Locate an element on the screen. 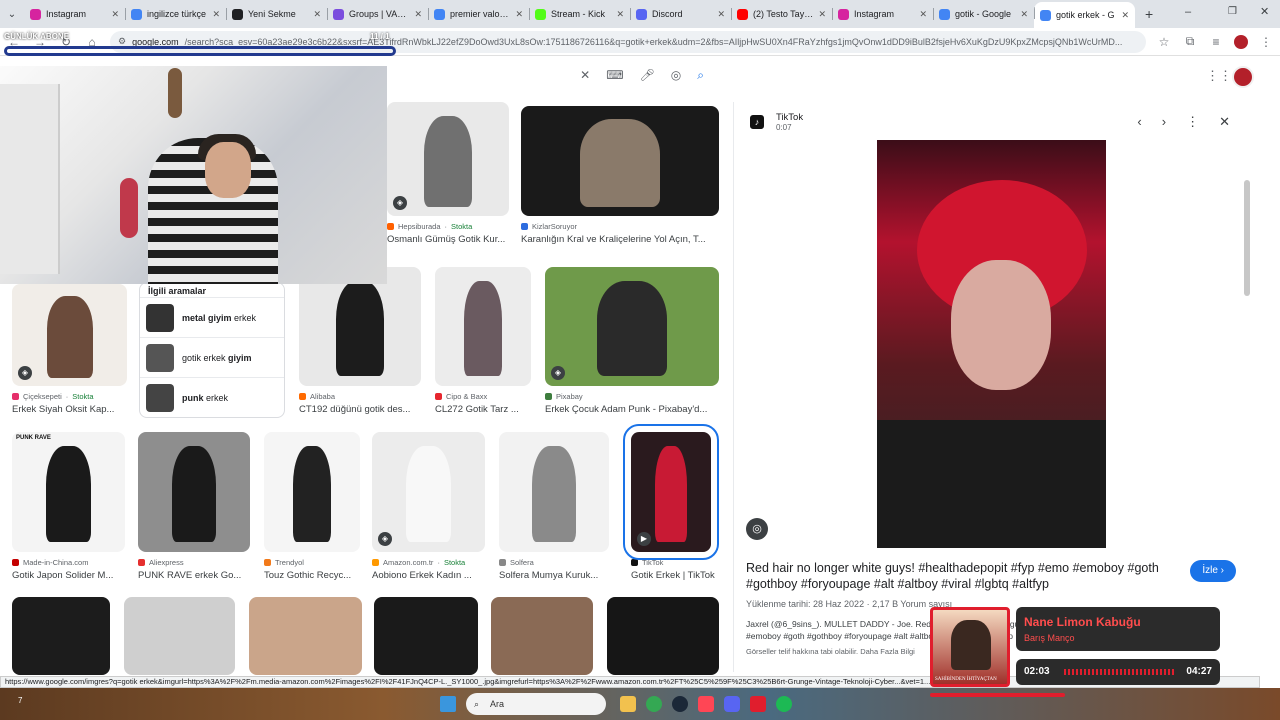  result-thumbnail: ▶ is located at coordinates (671, 492).